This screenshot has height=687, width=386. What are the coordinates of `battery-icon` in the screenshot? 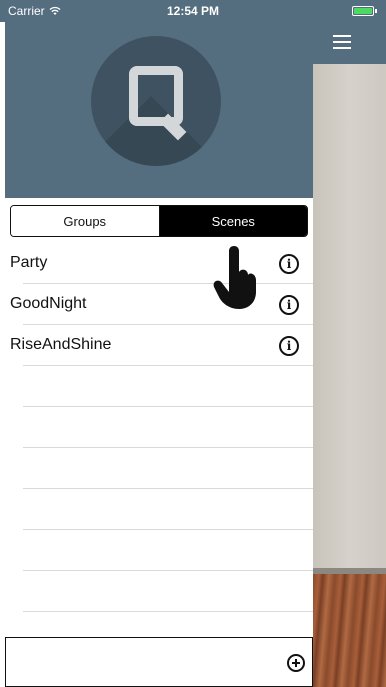 It's located at (364, 11).